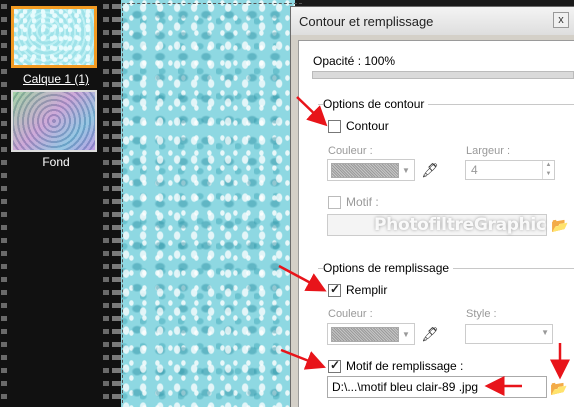 The width and height of the screenshot is (574, 407). What do you see at coordinates (54, 121) in the screenshot?
I see `layer-thumbnail-fond` at bounding box center [54, 121].